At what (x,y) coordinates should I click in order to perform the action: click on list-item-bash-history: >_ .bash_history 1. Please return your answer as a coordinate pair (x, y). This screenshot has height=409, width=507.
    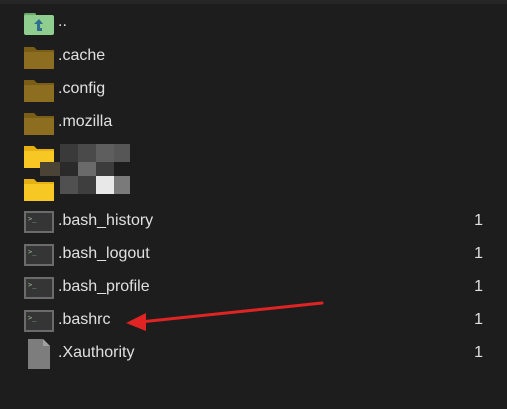
    Looking at the image, I should click on (253, 221).